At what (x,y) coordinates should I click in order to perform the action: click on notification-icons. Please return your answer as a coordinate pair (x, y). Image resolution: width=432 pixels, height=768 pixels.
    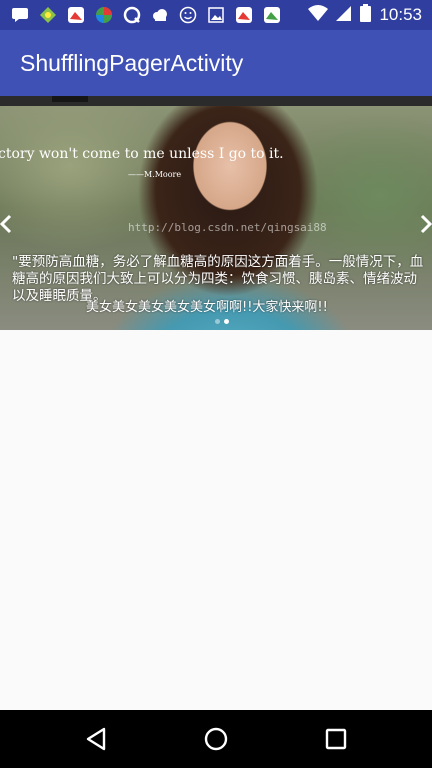
    Looking at the image, I should click on (146, 15).